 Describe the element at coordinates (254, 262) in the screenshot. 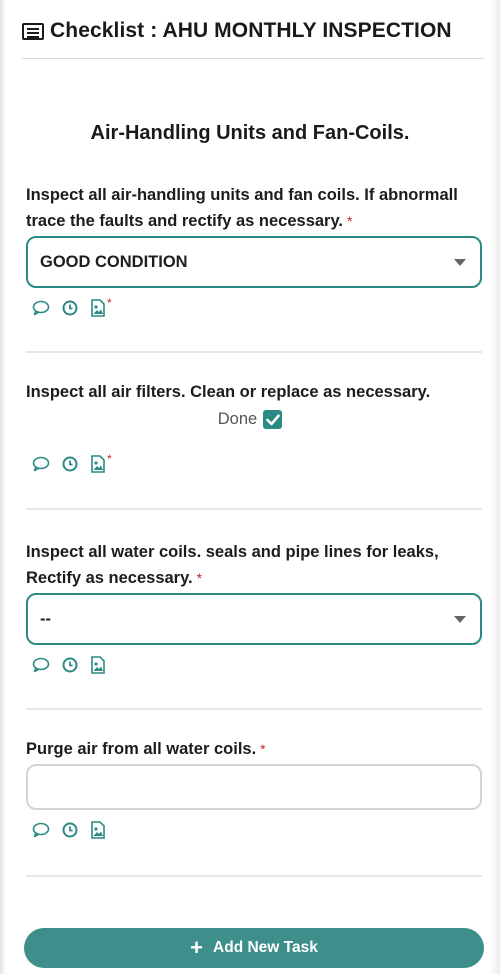

I see `task-1-select: GOOD CONDITION` at that location.